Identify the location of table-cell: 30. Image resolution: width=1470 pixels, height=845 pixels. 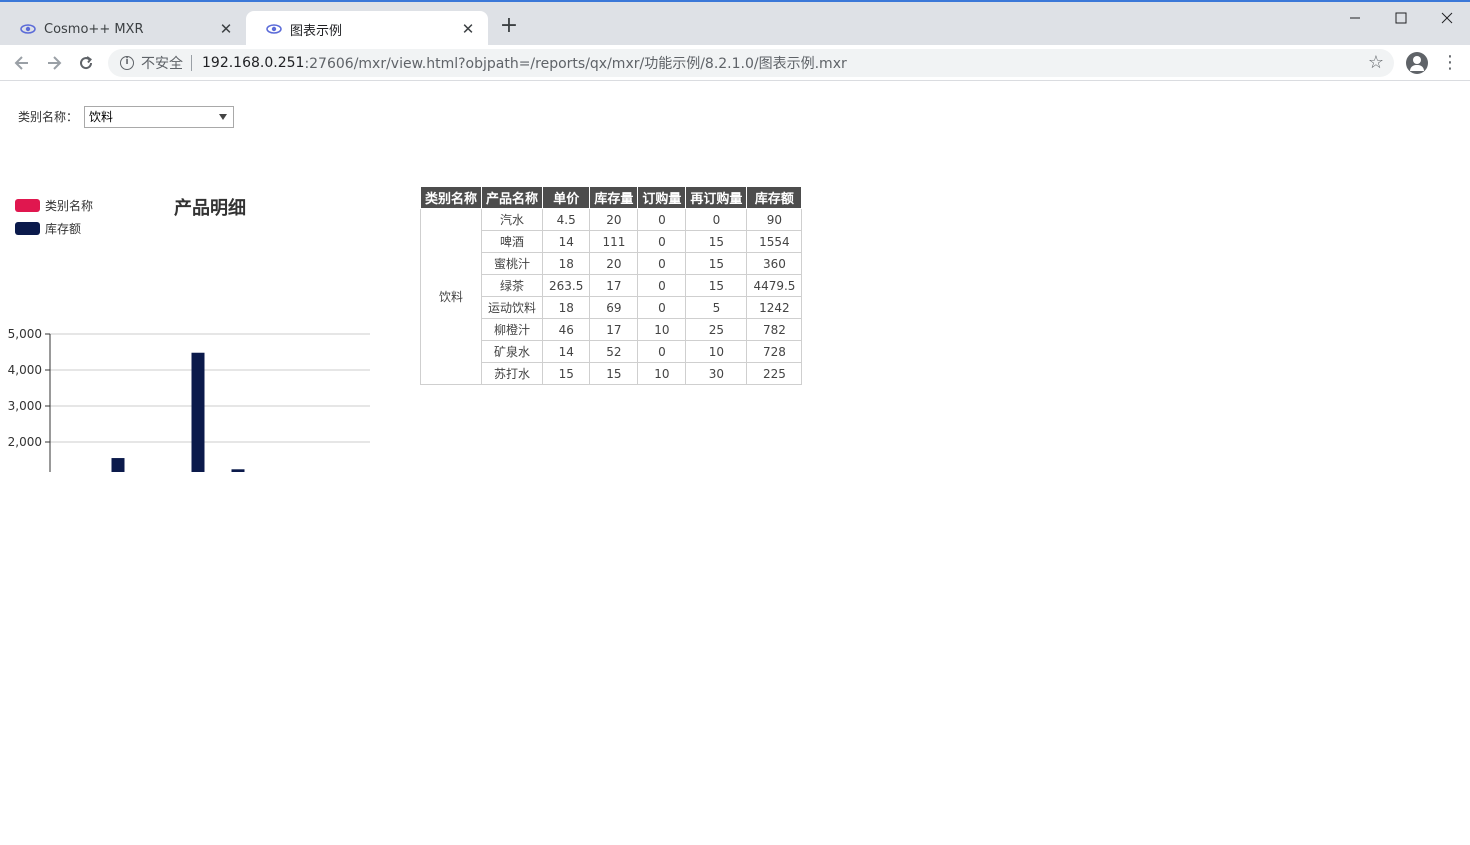
(716, 373).